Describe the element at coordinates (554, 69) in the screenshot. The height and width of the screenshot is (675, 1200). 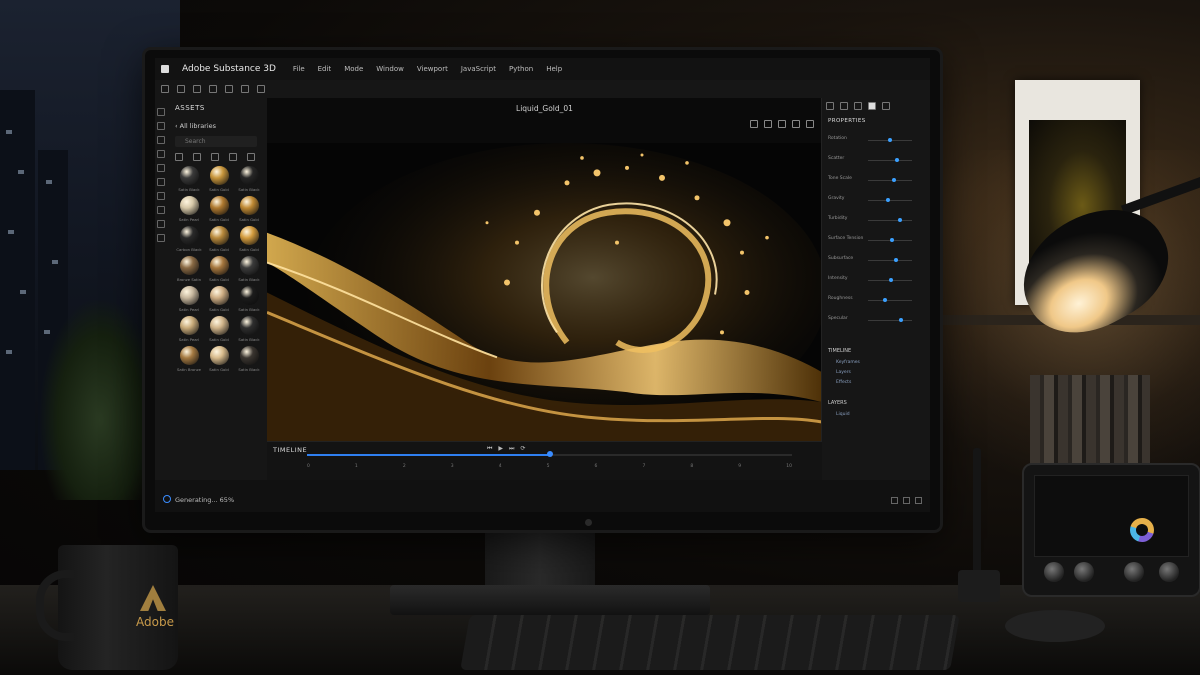
I see `menu-help: Help` at that location.